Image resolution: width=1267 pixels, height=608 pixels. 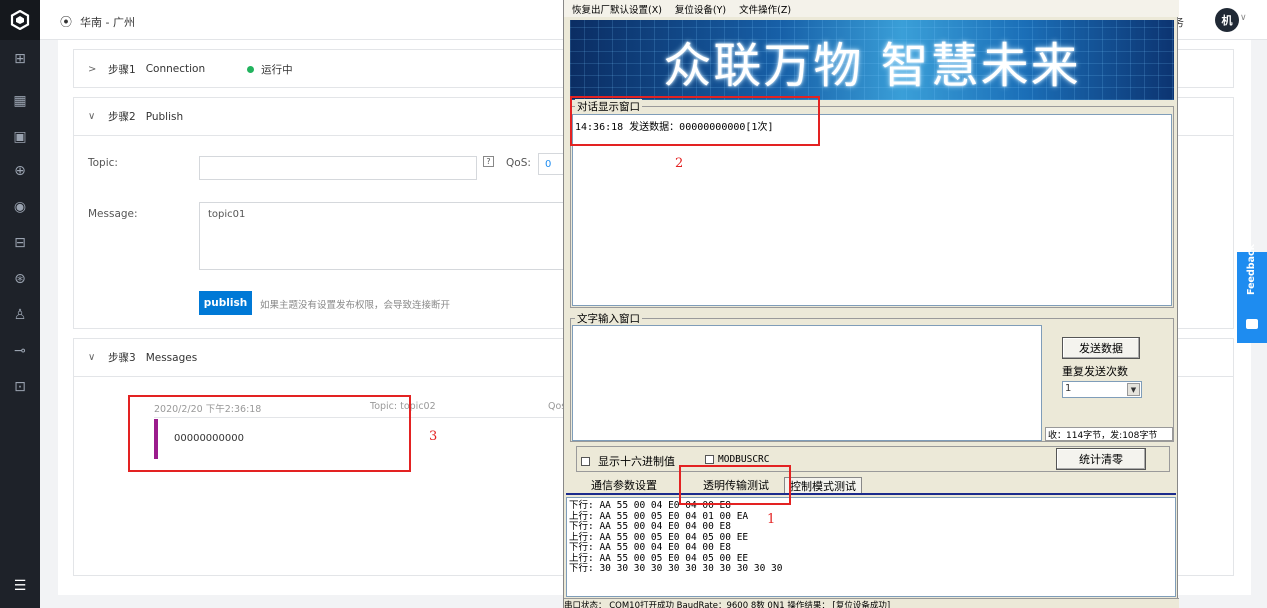 I want to click on device-icon: ▣, so click(x=20, y=137).